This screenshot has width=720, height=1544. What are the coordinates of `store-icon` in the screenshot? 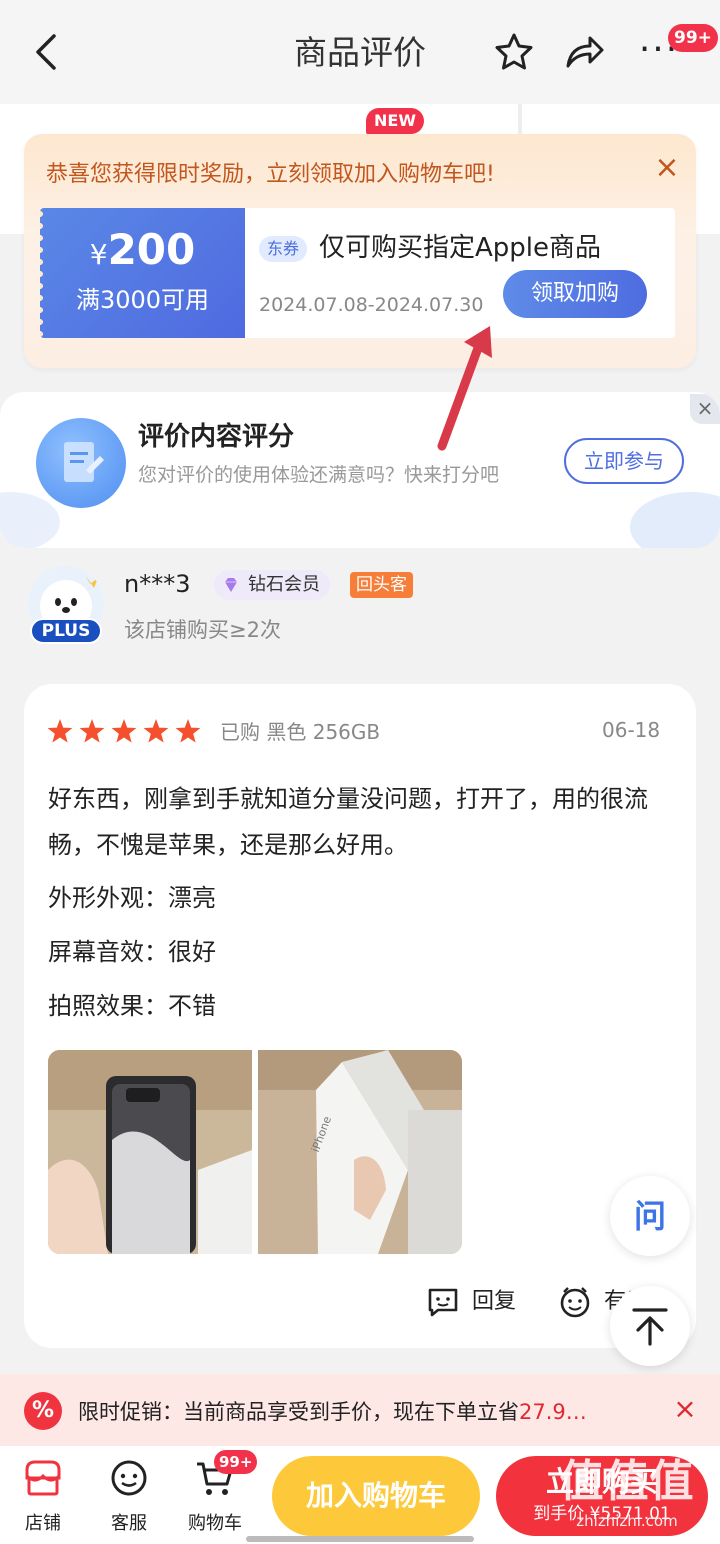 It's located at (43, 1478).